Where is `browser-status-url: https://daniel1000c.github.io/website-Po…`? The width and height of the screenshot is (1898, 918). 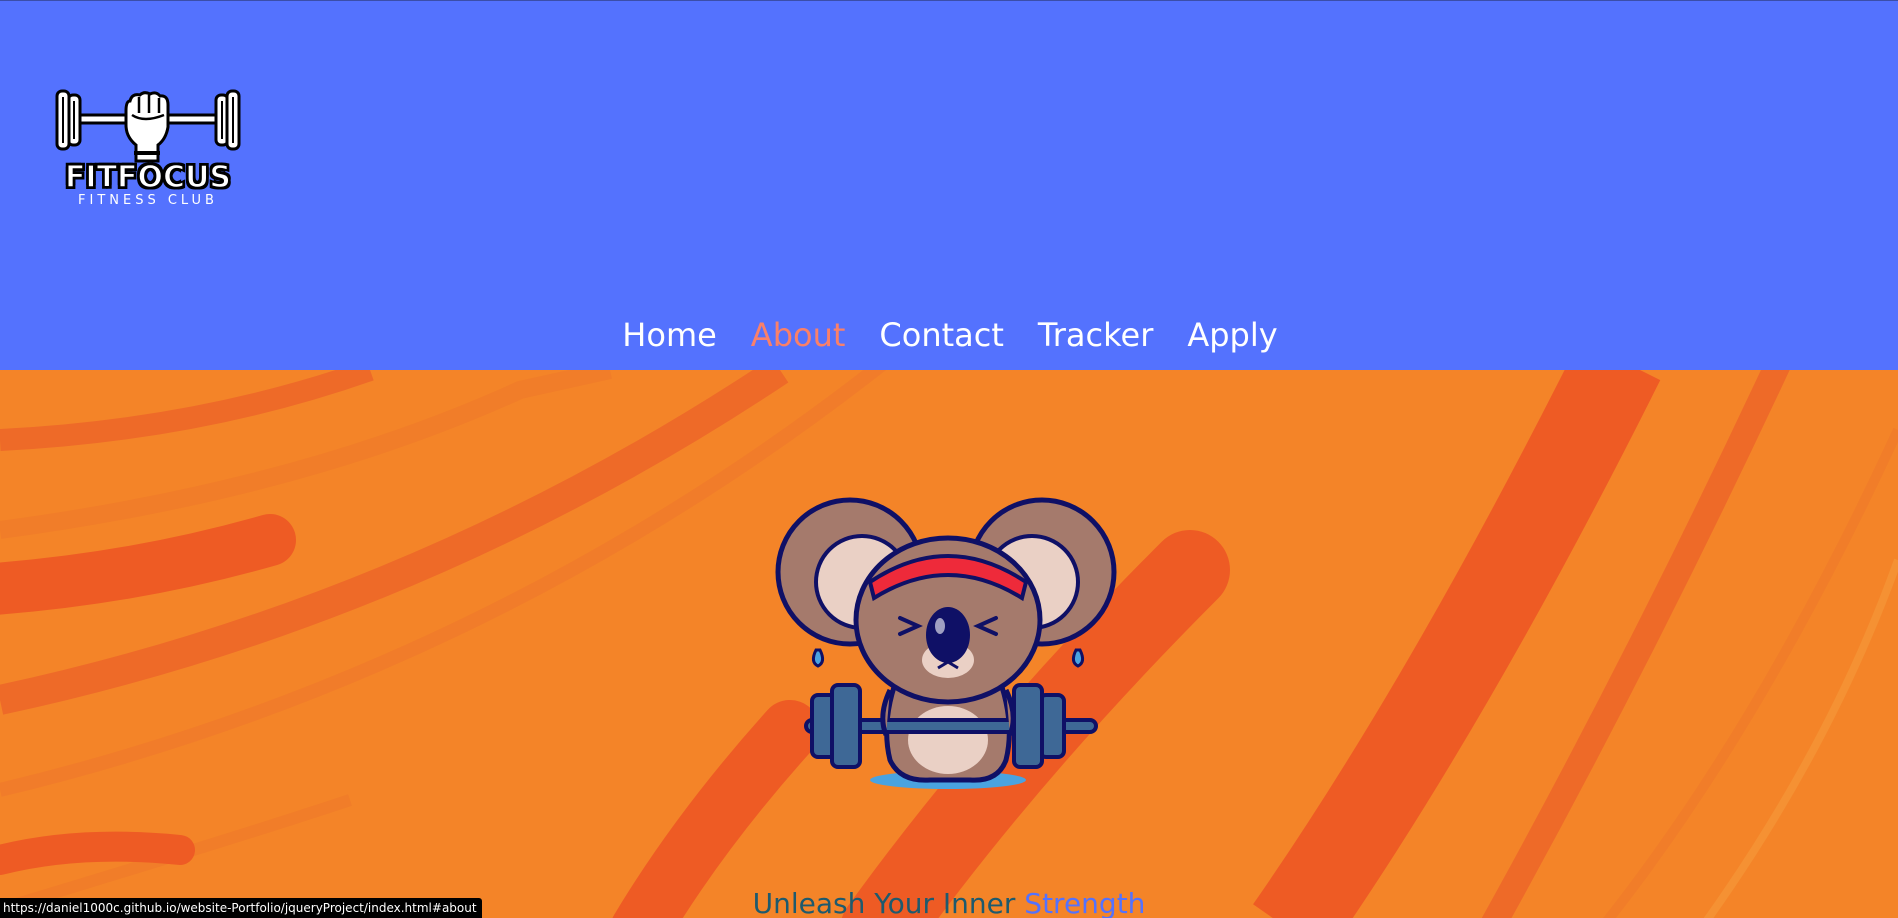
browser-status-url: https://daniel1000c.github.io/website-Po… is located at coordinates (241, 908).